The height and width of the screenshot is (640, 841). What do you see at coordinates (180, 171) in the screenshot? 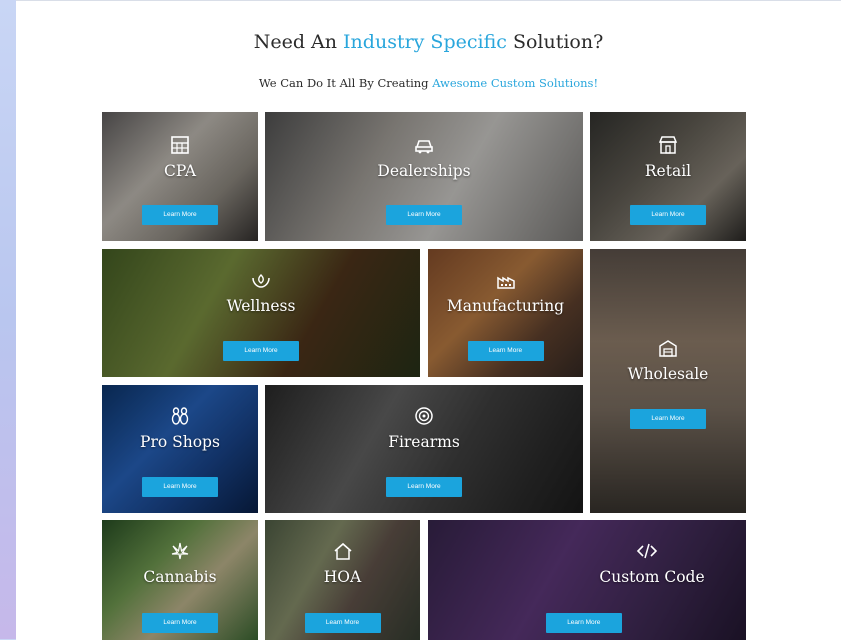
I see `tile-label: CPA` at bounding box center [180, 171].